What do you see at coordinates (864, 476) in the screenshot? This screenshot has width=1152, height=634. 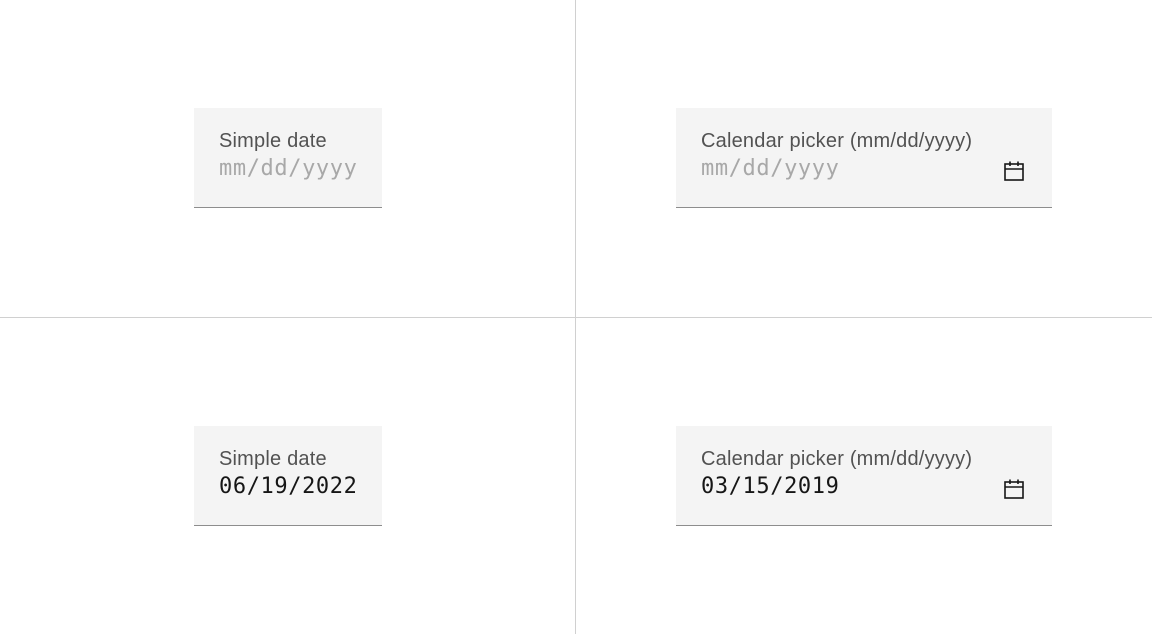 I see `calendar-picker-input-filled: Calendar picker (mm/dd/yyyy) 03/15/2019` at bounding box center [864, 476].